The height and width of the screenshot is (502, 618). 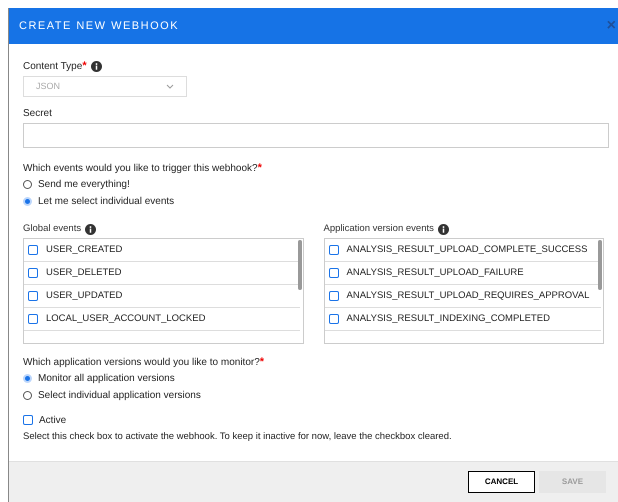 What do you see at coordinates (611, 26) in the screenshot?
I see `close-button: ×` at bounding box center [611, 26].